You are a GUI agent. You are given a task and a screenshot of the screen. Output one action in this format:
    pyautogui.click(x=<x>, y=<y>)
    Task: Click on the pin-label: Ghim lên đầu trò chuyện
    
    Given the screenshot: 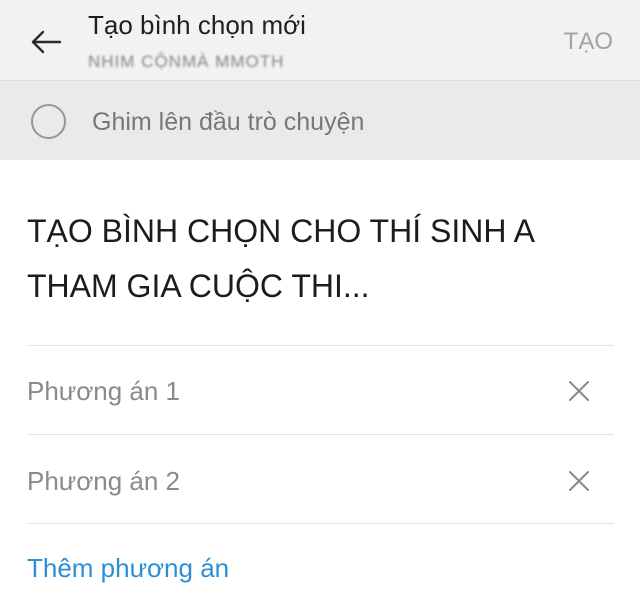 What is the action you would take?
    pyautogui.click(x=228, y=122)
    